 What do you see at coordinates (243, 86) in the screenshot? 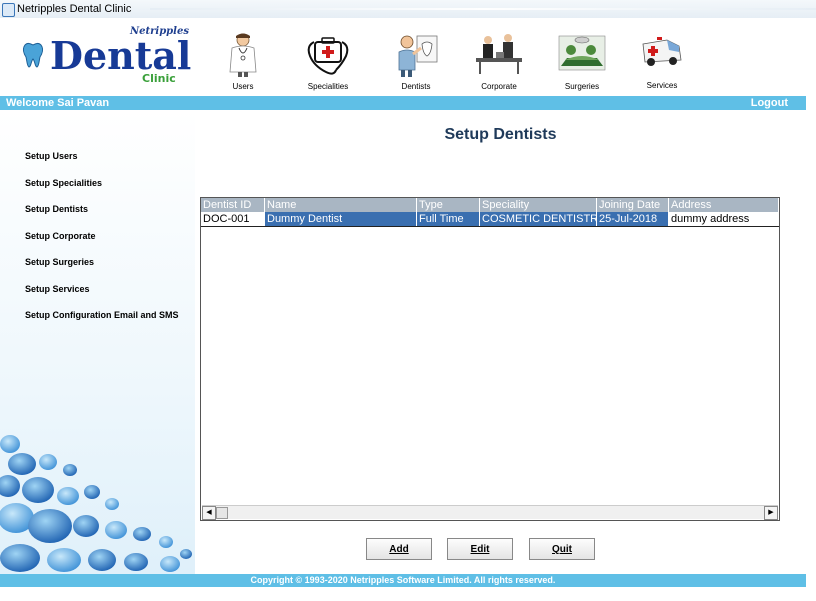
I see `nav-users-label: Users` at bounding box center [243, 86].